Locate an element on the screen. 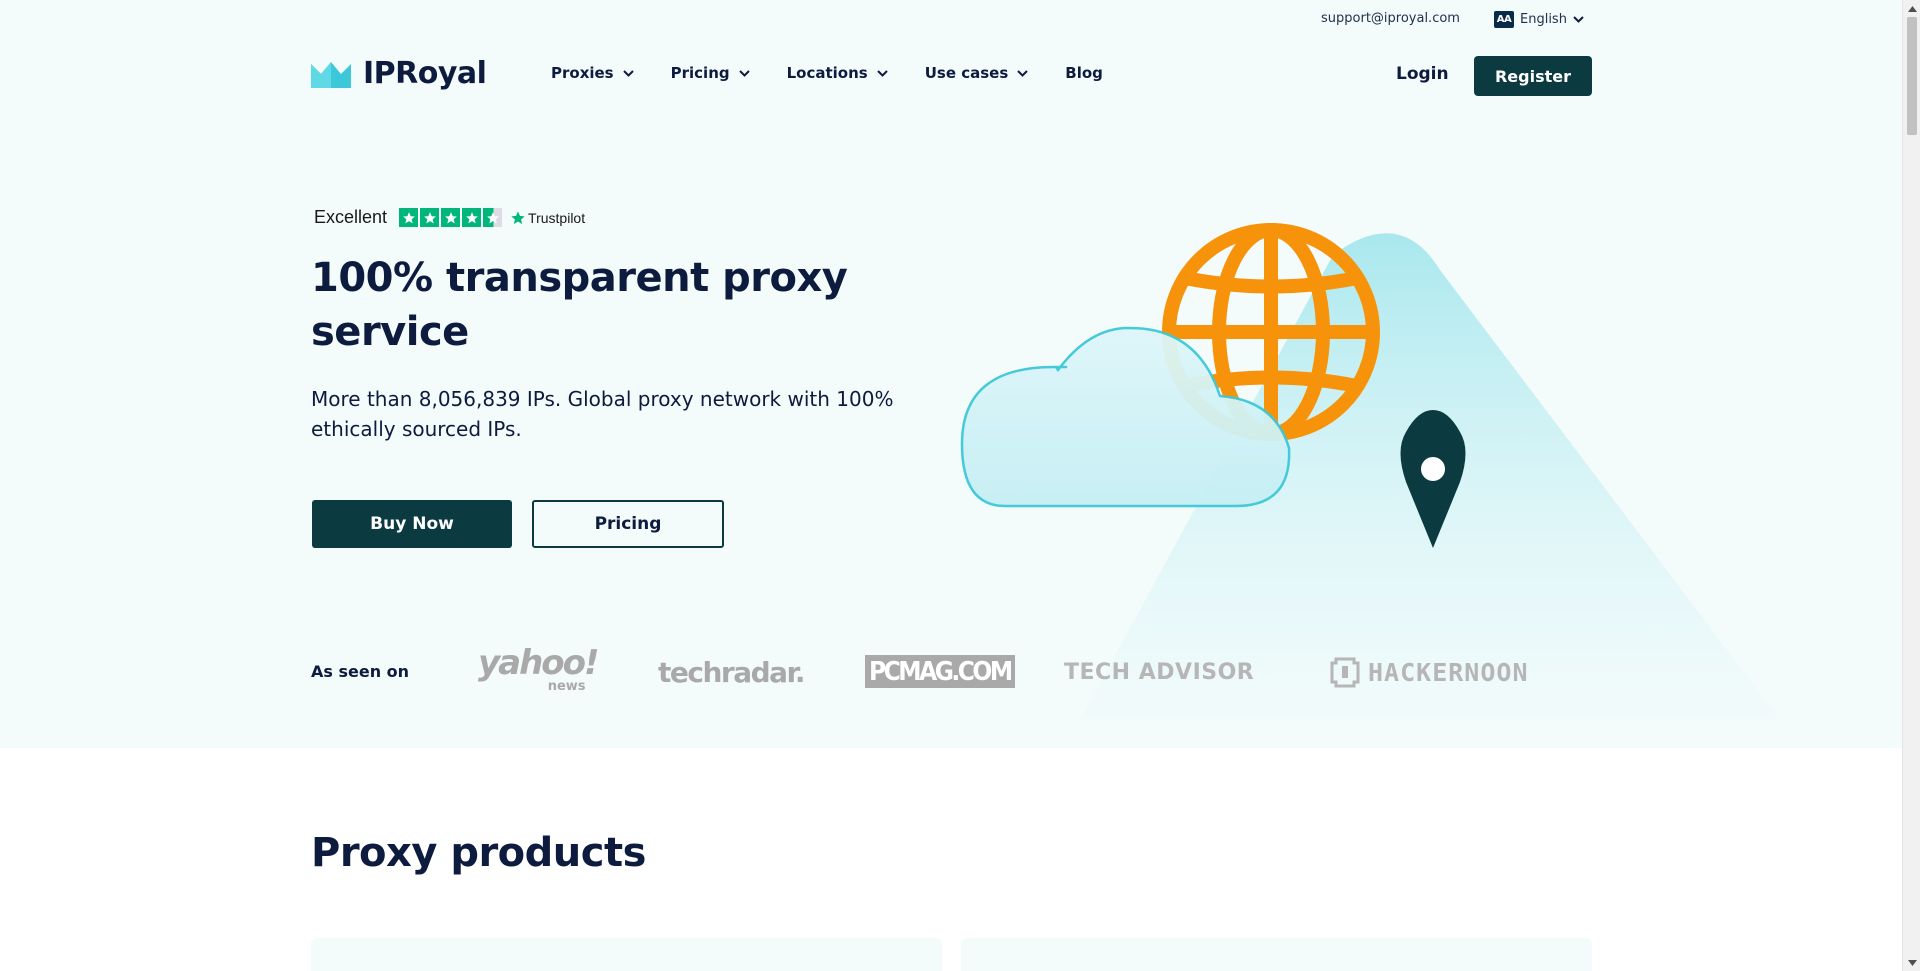 This screenshot has width=1920, height=971. main-nav: Proxies Pricing Locations Use cases Blog is located at coordinates (827, 73).